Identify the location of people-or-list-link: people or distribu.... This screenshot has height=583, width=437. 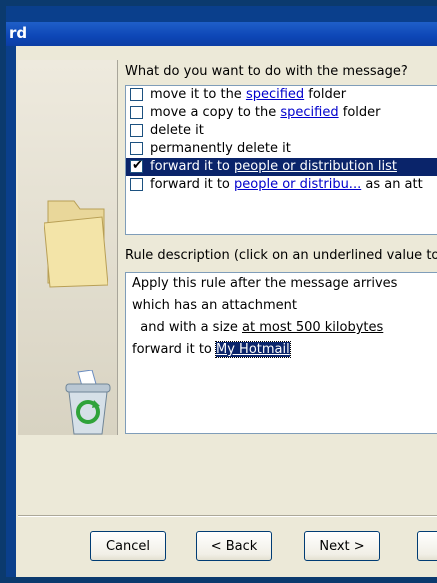
(297, 184).